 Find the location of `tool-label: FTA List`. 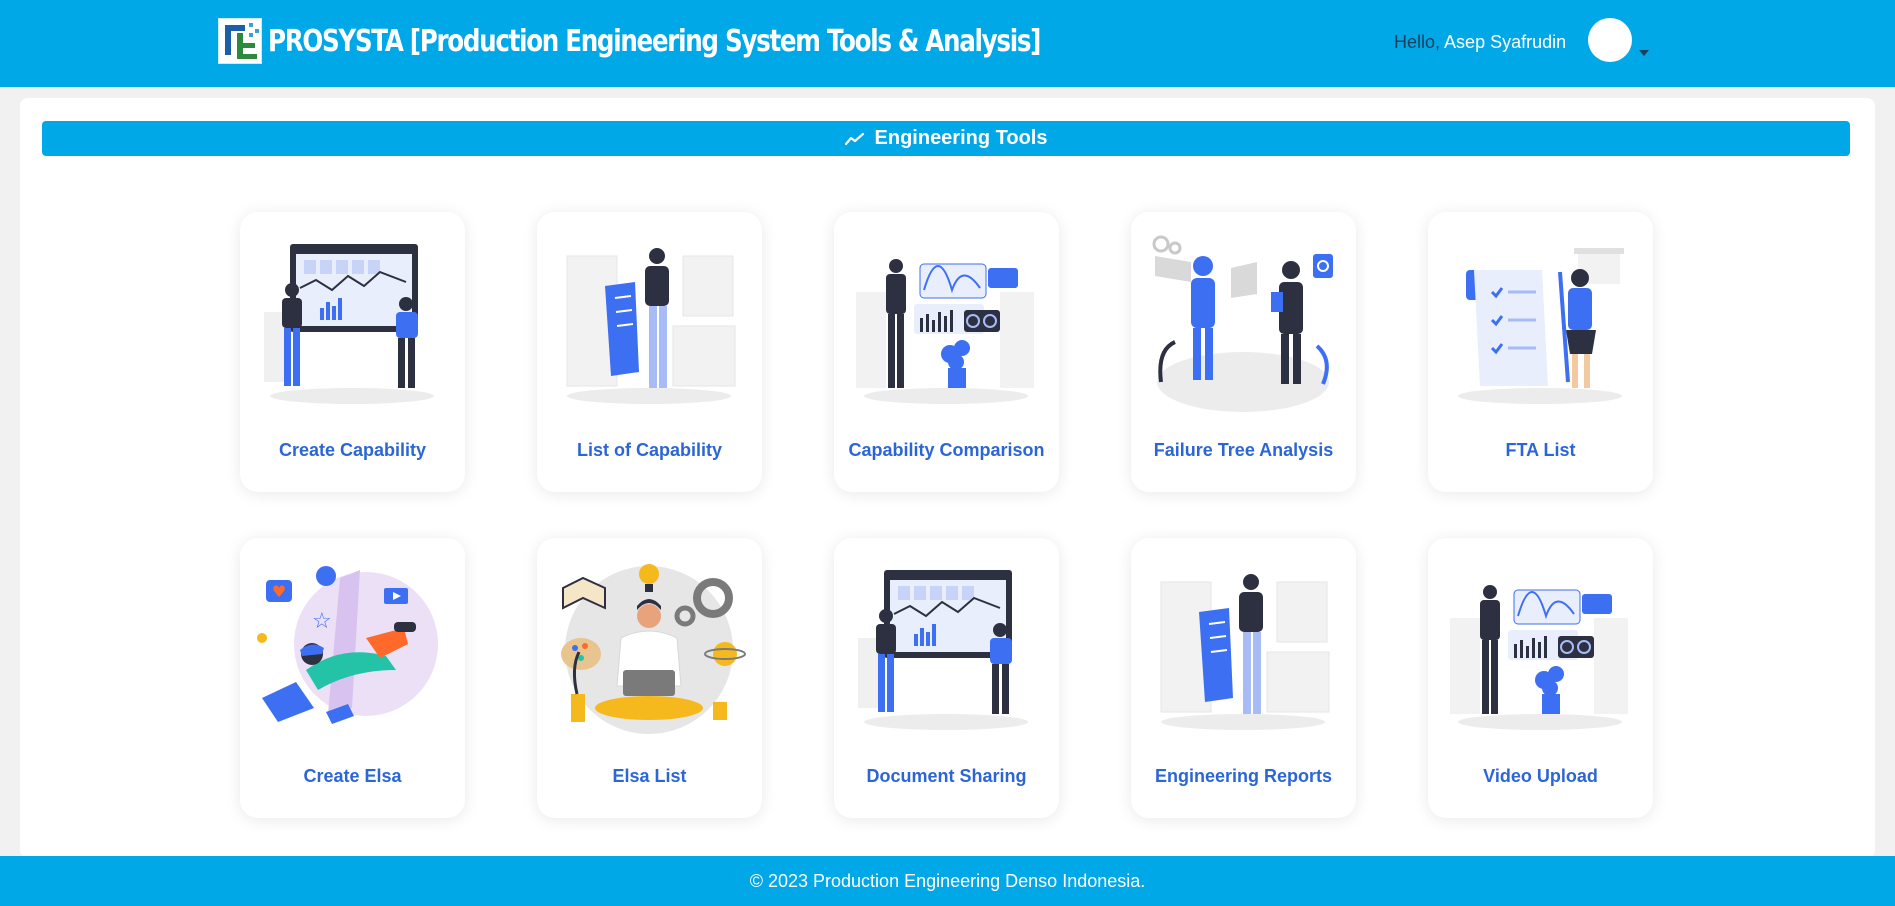

tool-label: FTA List is located at coordinates (1540, 450).